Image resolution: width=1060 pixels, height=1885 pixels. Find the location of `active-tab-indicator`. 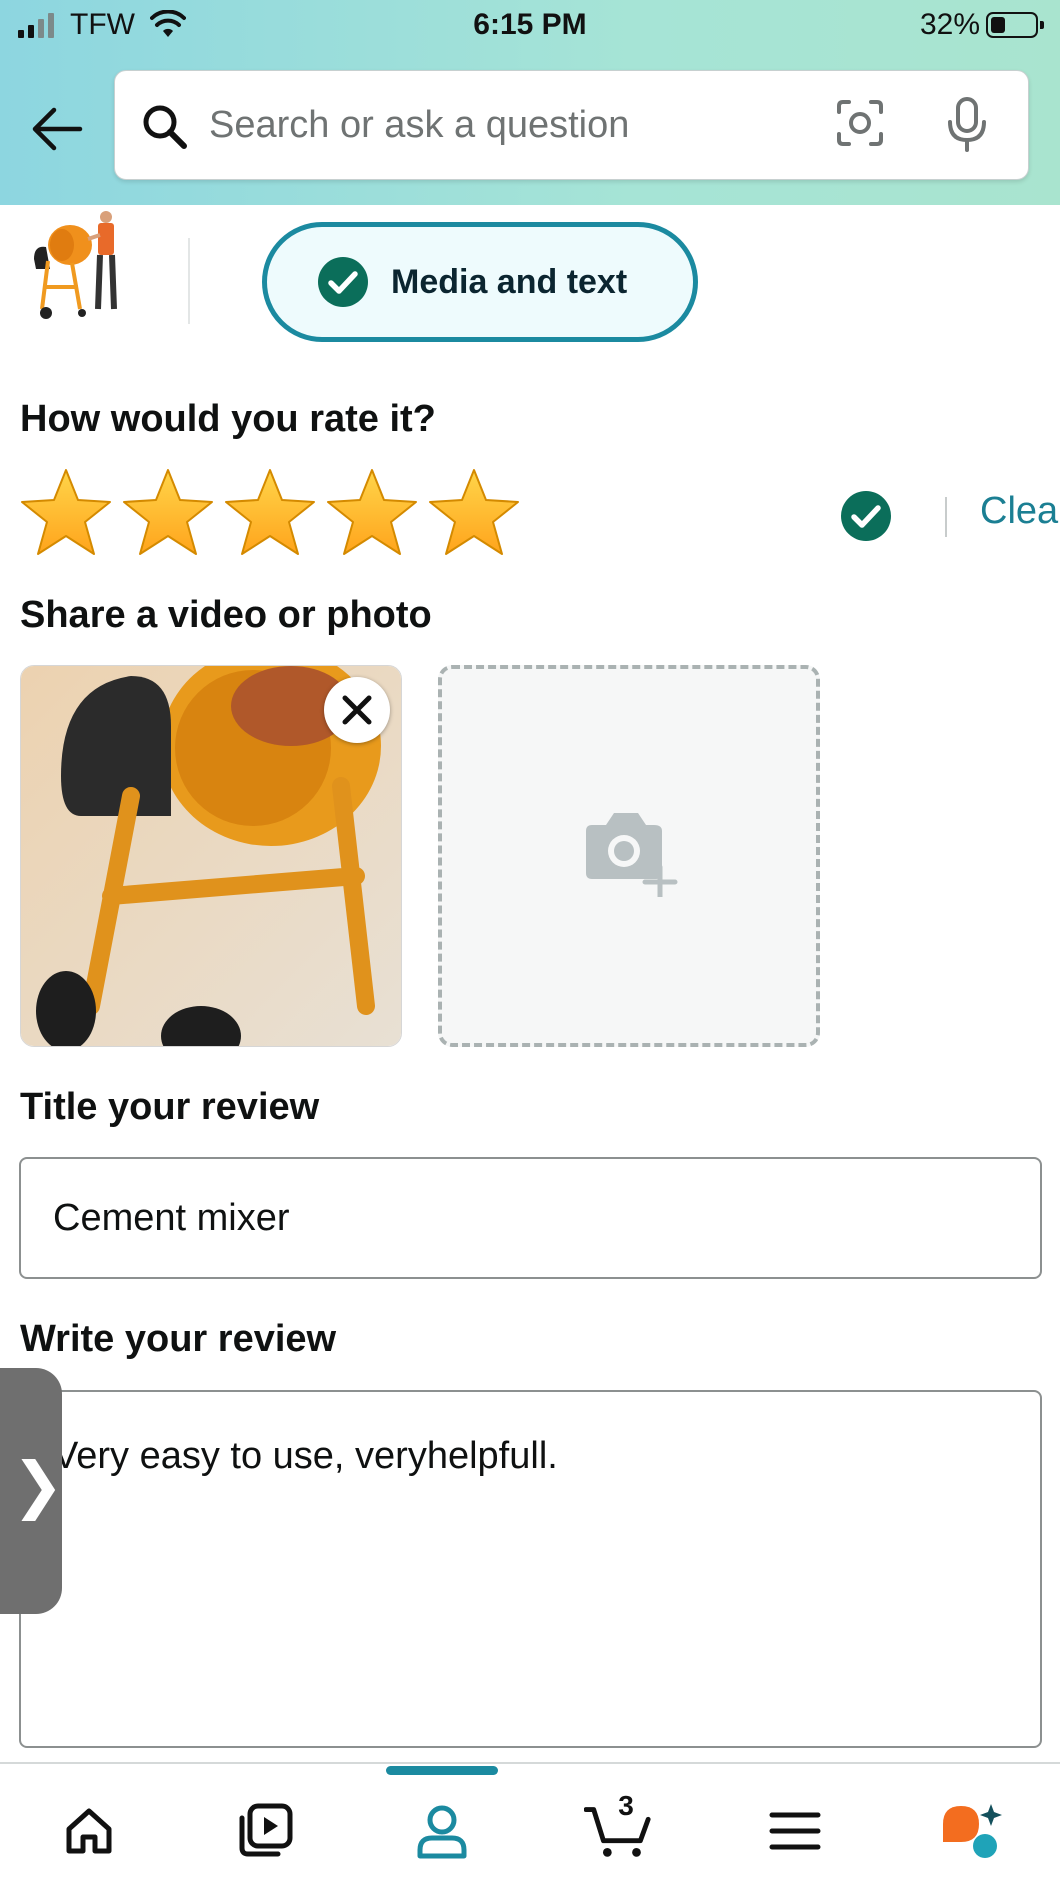

active-tab-indicator is located at coordinates (442, 1770).